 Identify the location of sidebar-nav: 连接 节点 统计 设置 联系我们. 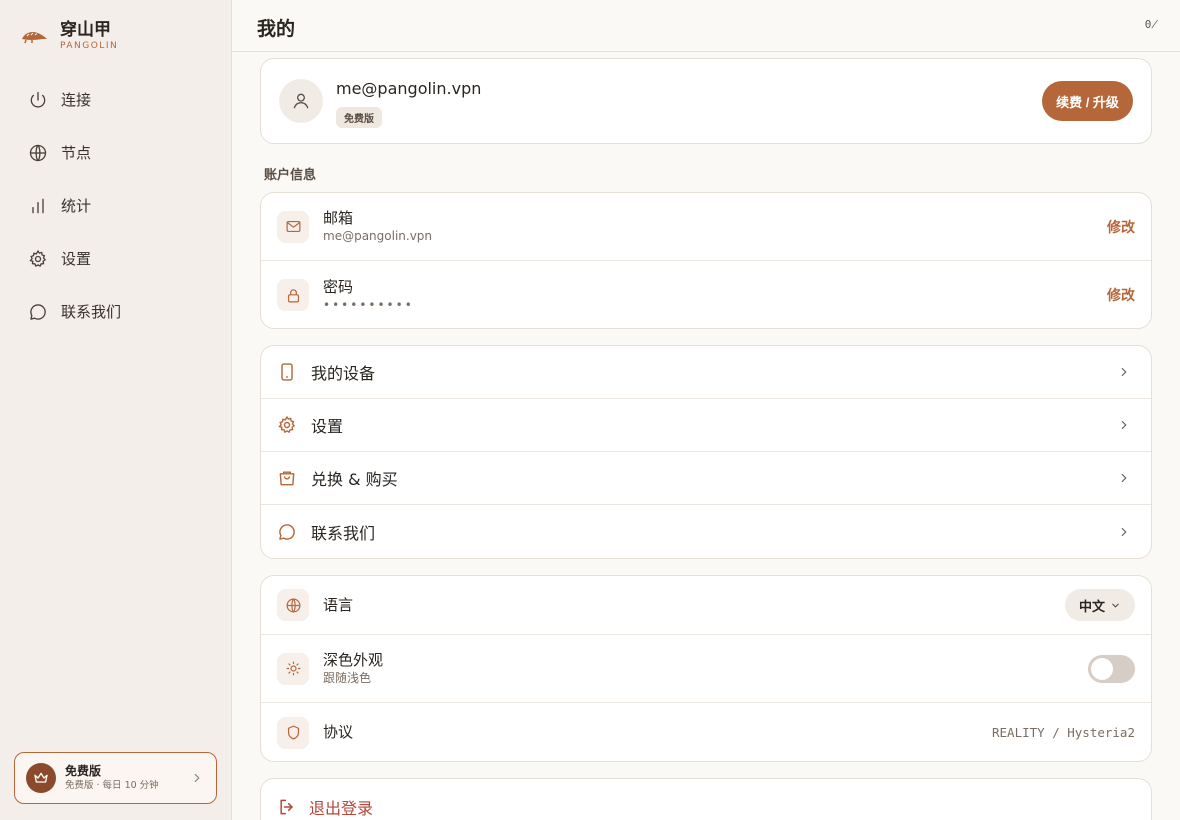
(116, 205).